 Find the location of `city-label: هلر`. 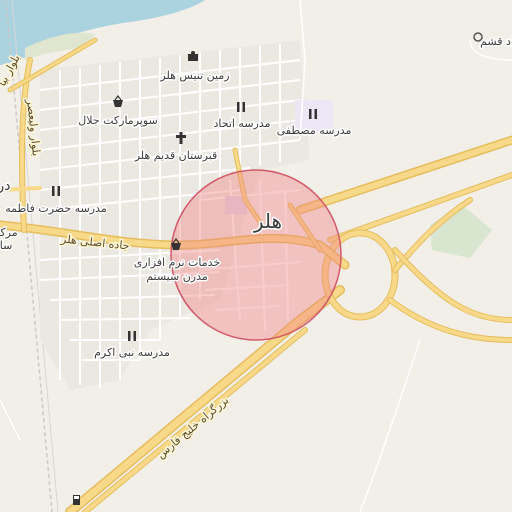

city-label: هلر is located at coordinates (267, 221).